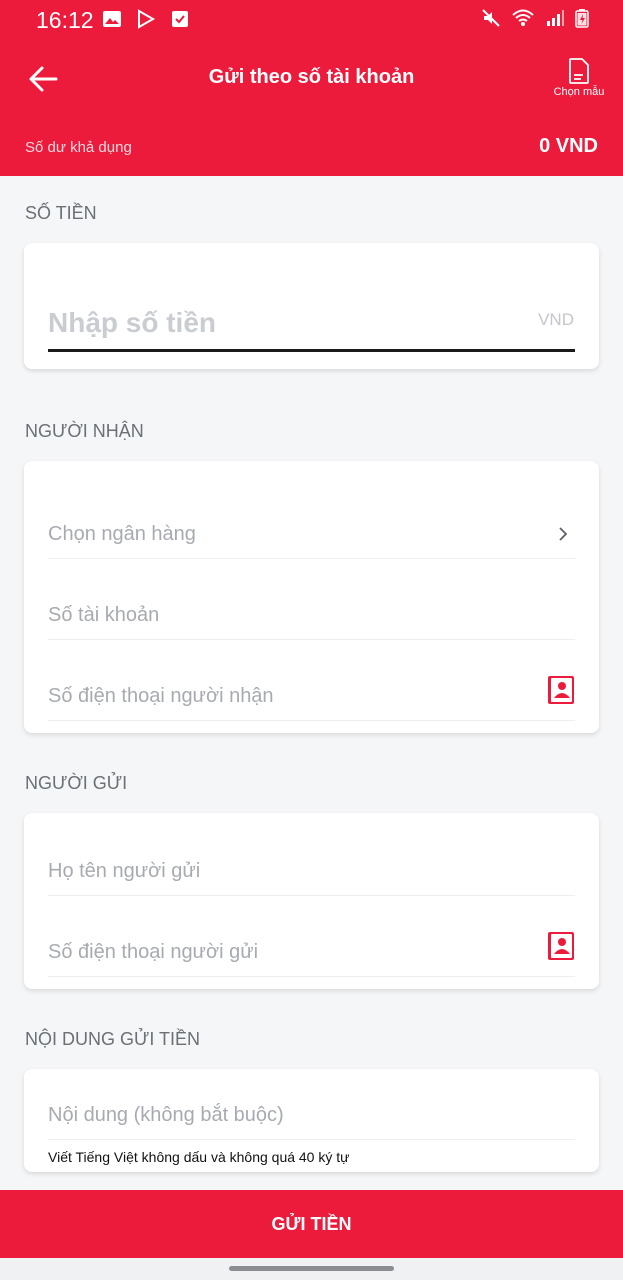  What do you see at coordinates (113, 1039) in the screenshot?
I see `content-section-title: NỘI DUNG GỬI TIỀN` at bounding box center [113, 1039].